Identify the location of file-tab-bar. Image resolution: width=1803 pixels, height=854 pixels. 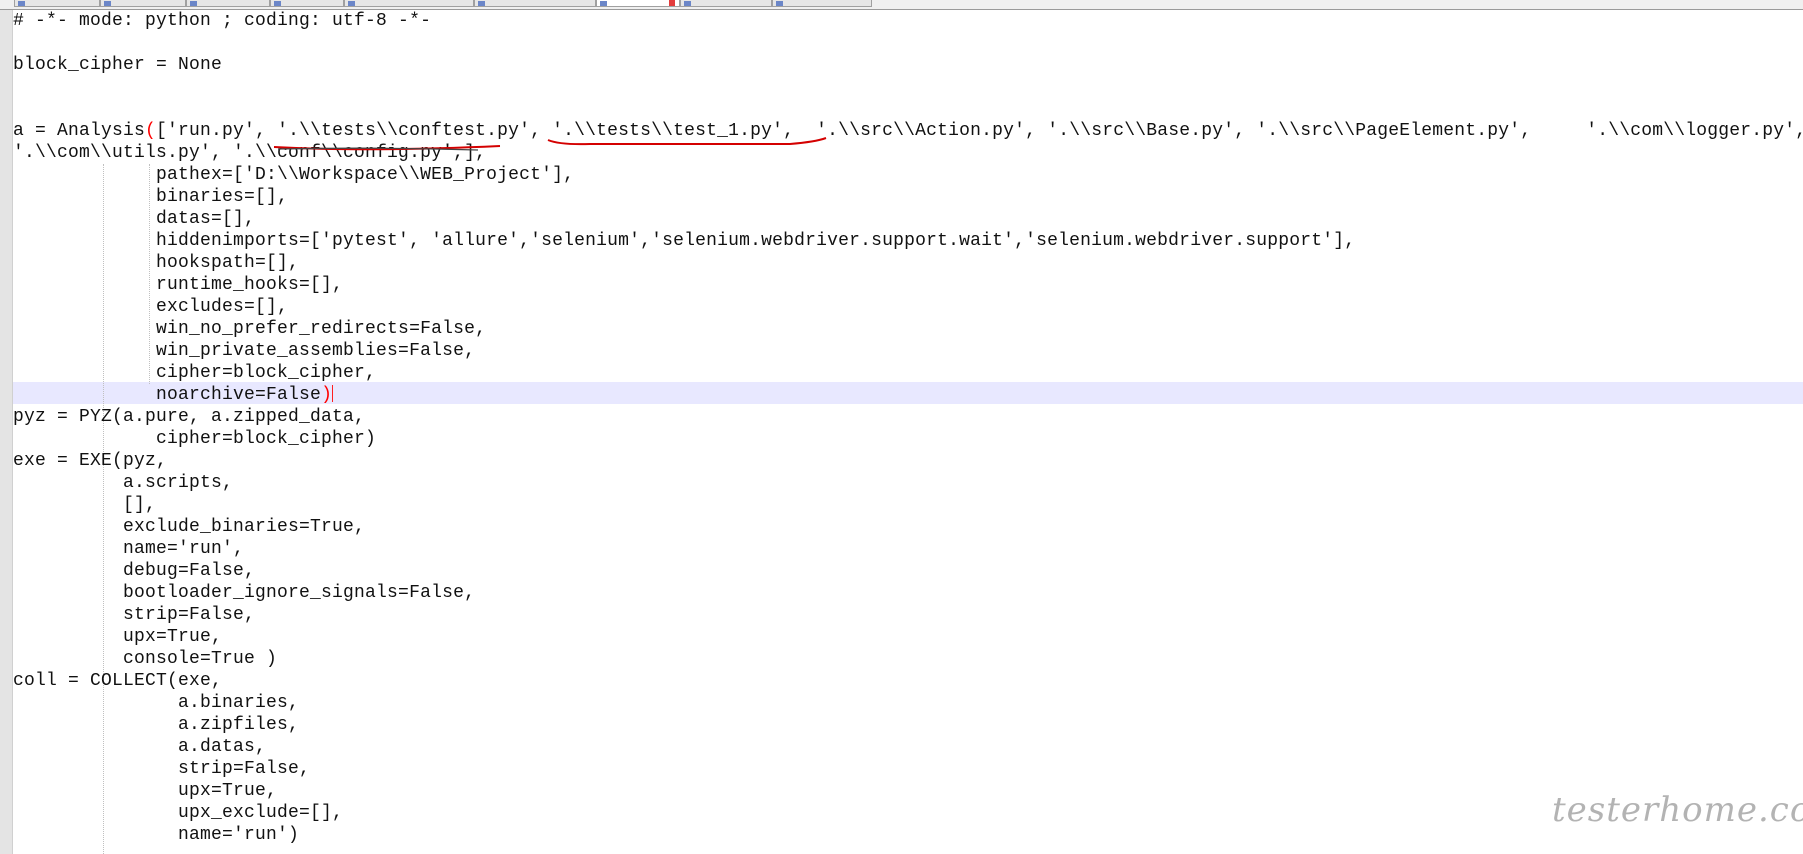
(901, 5).